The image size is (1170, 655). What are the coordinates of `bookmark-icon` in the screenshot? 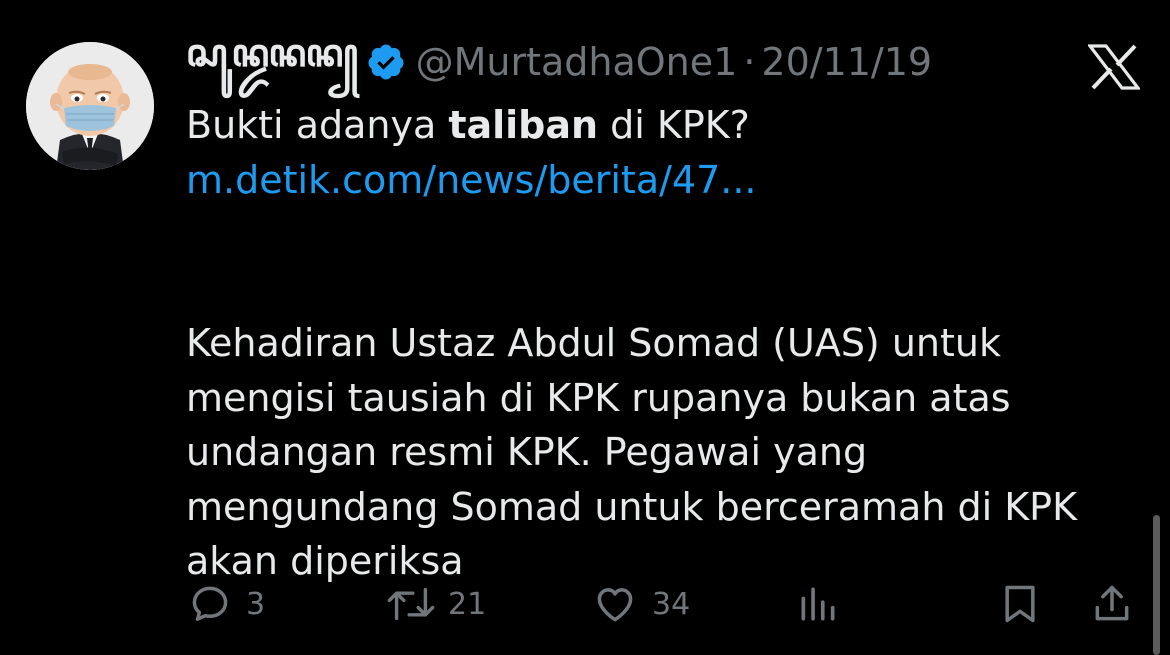 It's located at (1020, 604).